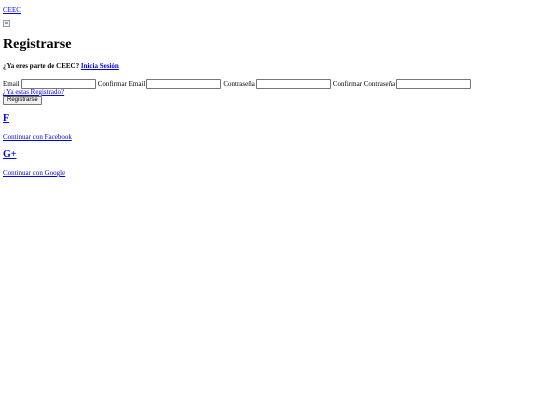 This screenshot has height=405, width=540. I want to click on google-plus-icon: G+, so click(9, 155).